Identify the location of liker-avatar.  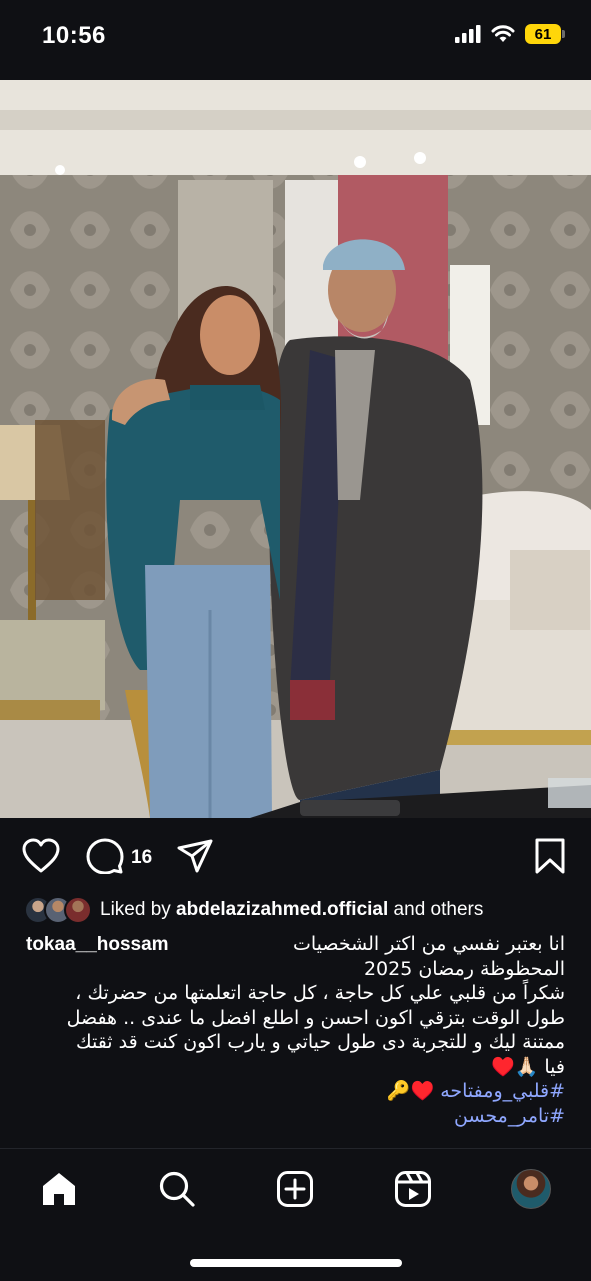
(78, 910).